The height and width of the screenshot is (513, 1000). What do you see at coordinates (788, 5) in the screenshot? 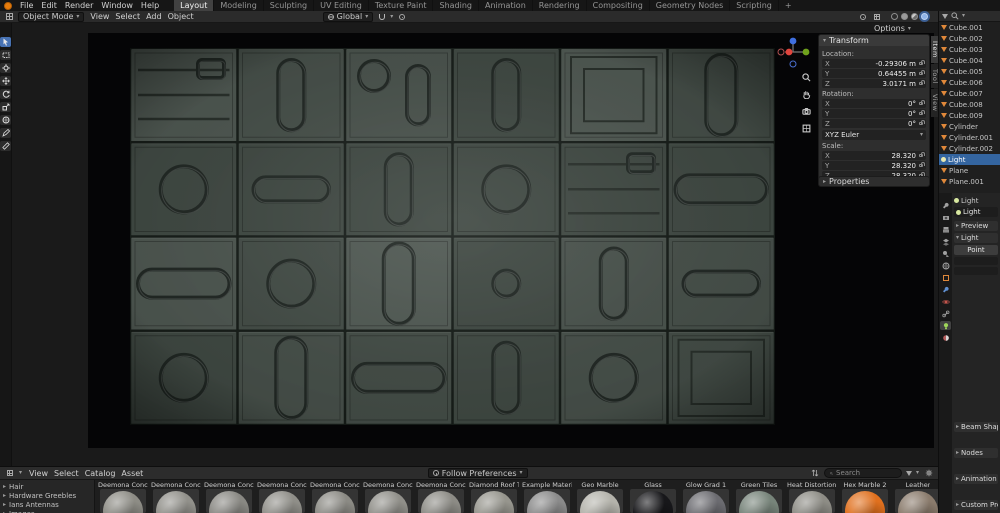
I see `add-workspace-button: +` at bounding box center [788, 5].